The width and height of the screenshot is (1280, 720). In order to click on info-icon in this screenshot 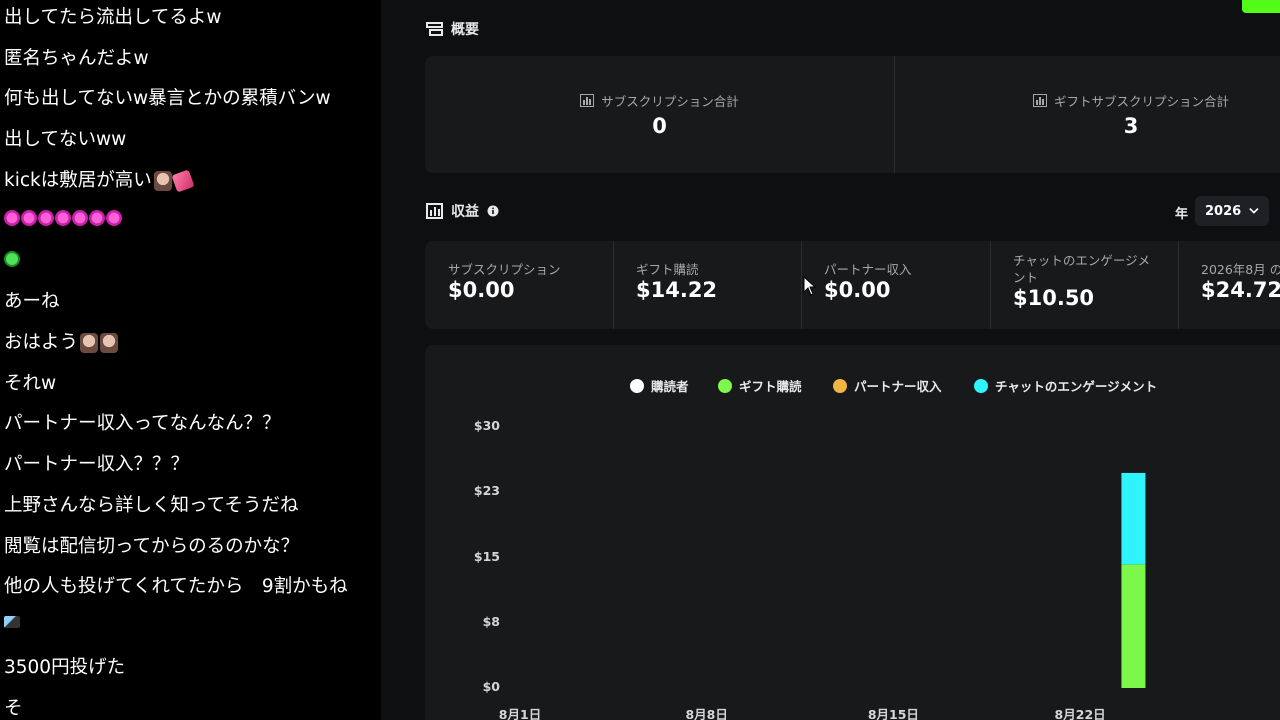, I will do `click(493, 211)`.